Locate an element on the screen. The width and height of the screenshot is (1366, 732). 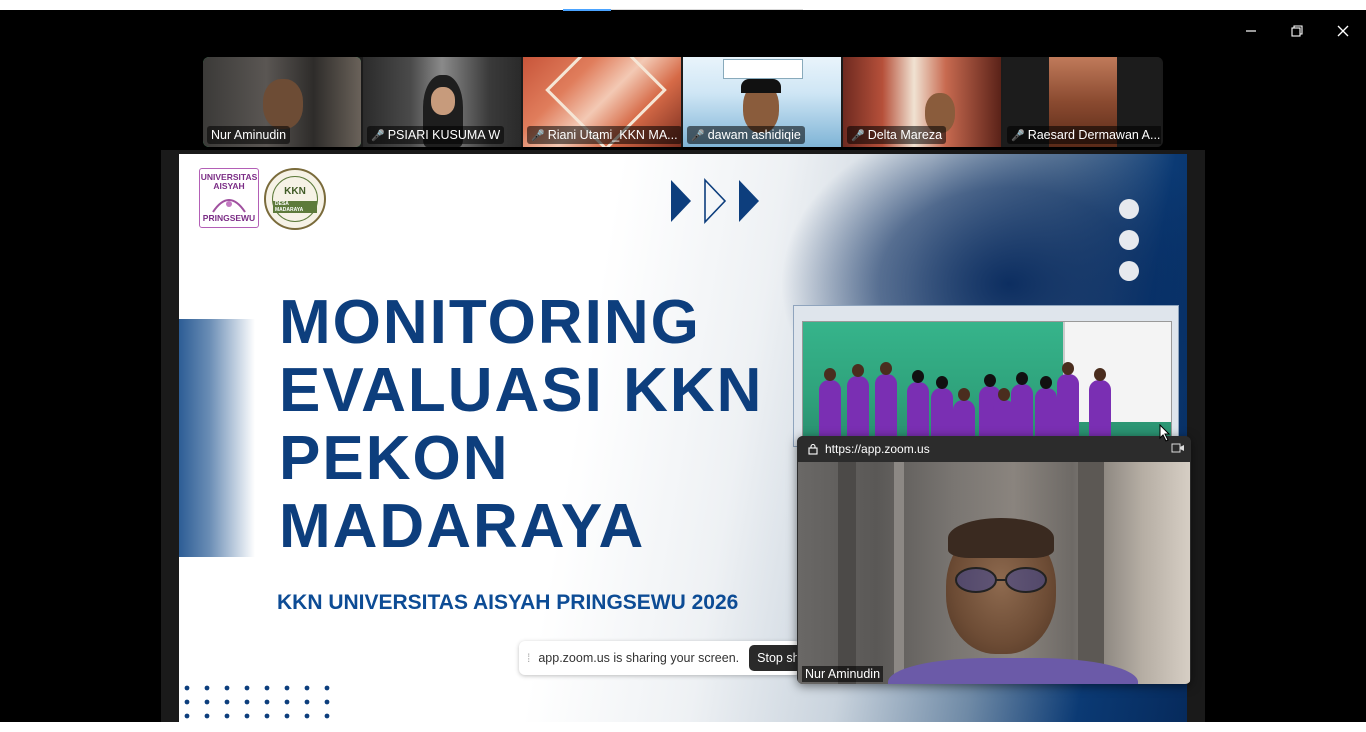
active-tab-indicator is located at coordinates (587, 10).